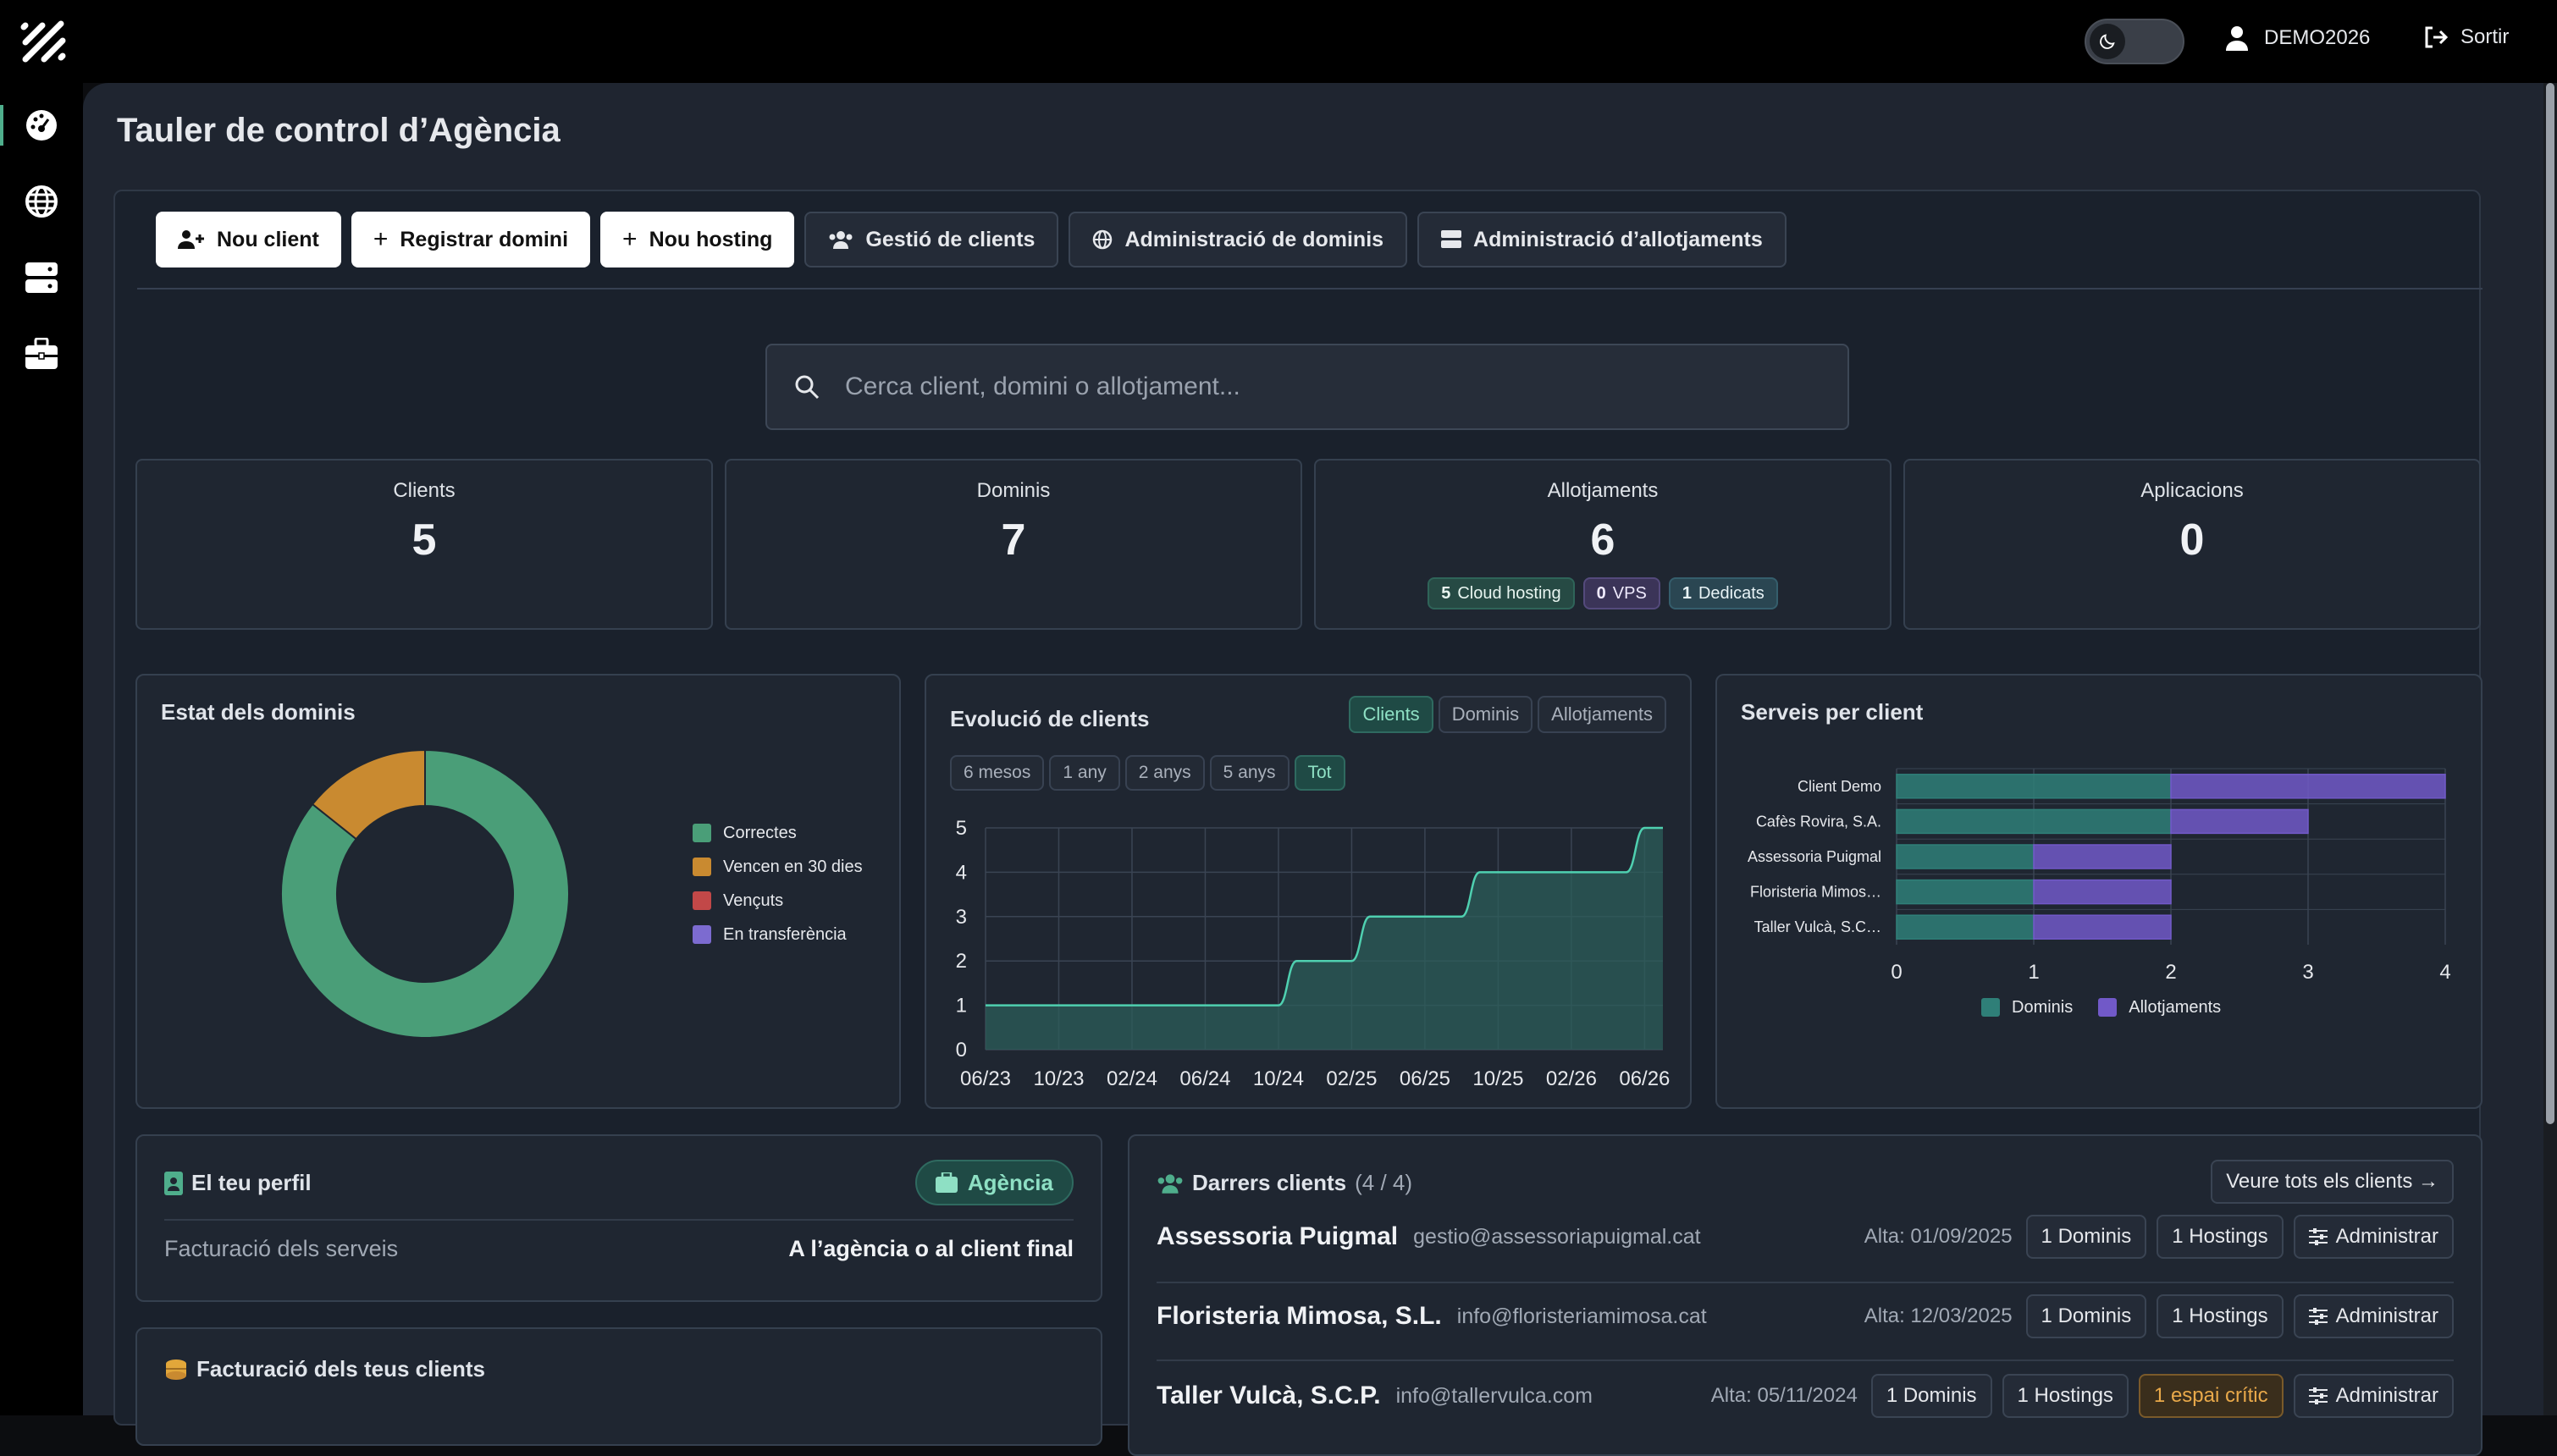 The height and width of the screenshot is (1456, 2557). Describe the element at coordinates (1391, 714) in the screenshot. I see `tab-clients: Clients` at that location.